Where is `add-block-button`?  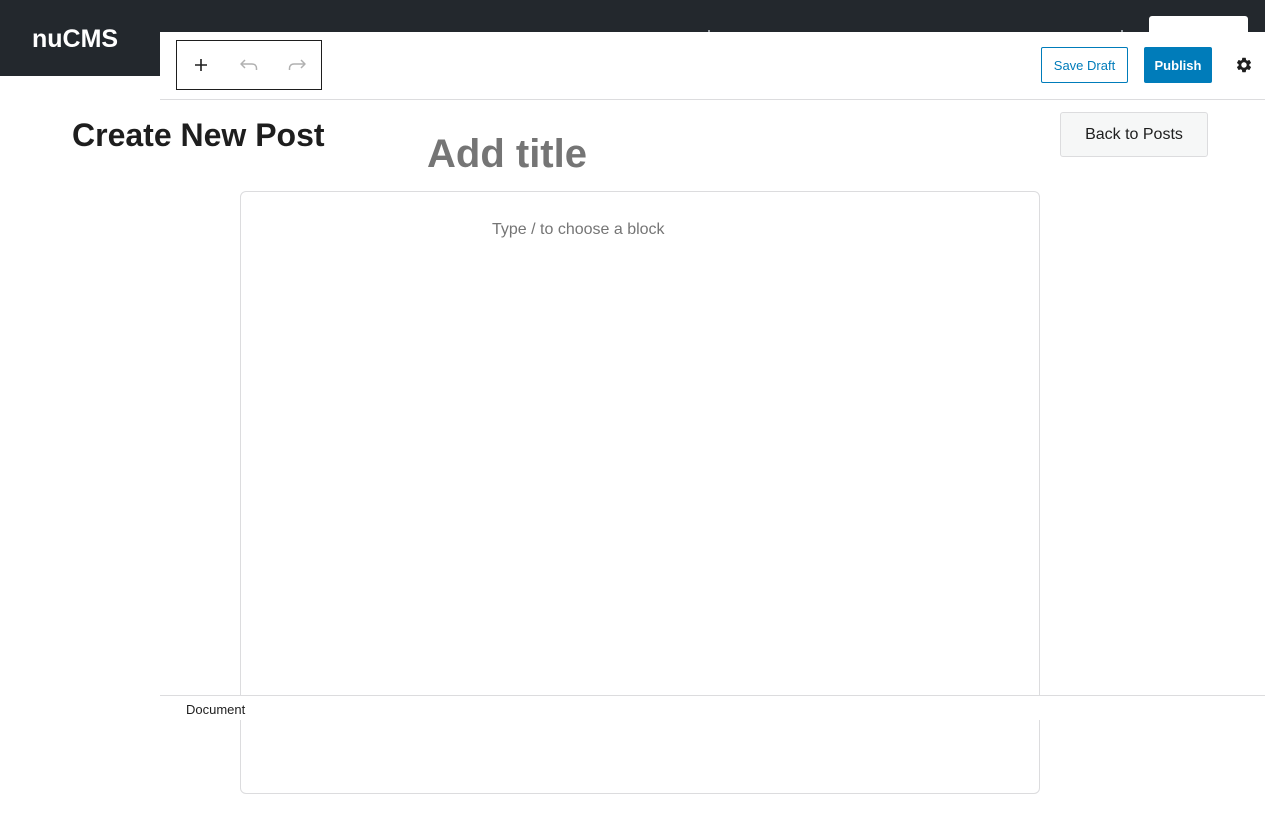
add-block-button is located at coordinates (201, 65).